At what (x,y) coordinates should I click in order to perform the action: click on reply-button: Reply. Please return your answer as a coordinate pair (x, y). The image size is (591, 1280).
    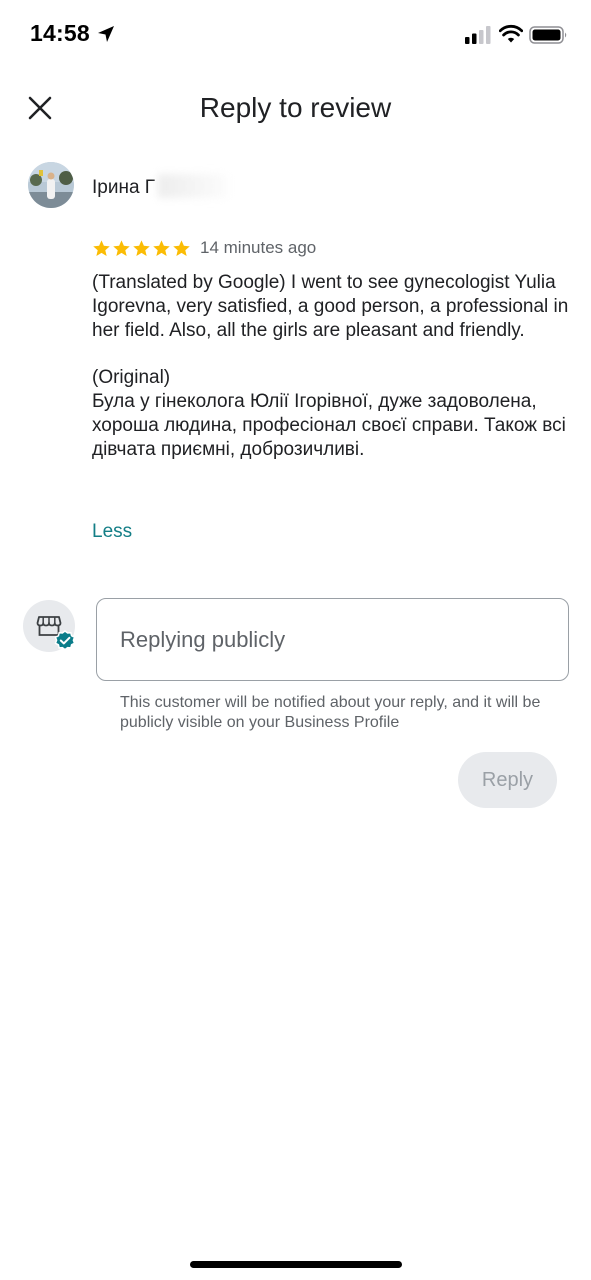
    Looking at the image, I should click on (507, 780).